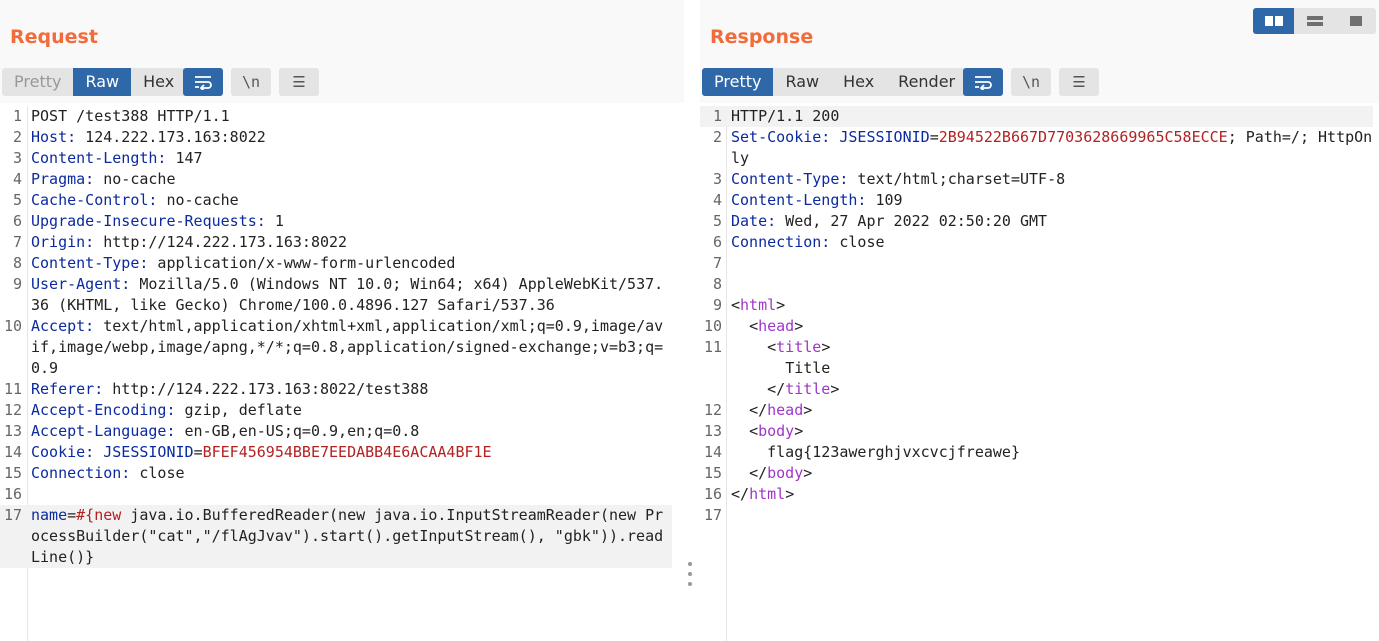 The height and width of the screenshot is (641, 1379). What do you see at coordinates (802, 82) in the screenshot?
I see `response-tab-raw: Raw` at bounding box center [802, 82].